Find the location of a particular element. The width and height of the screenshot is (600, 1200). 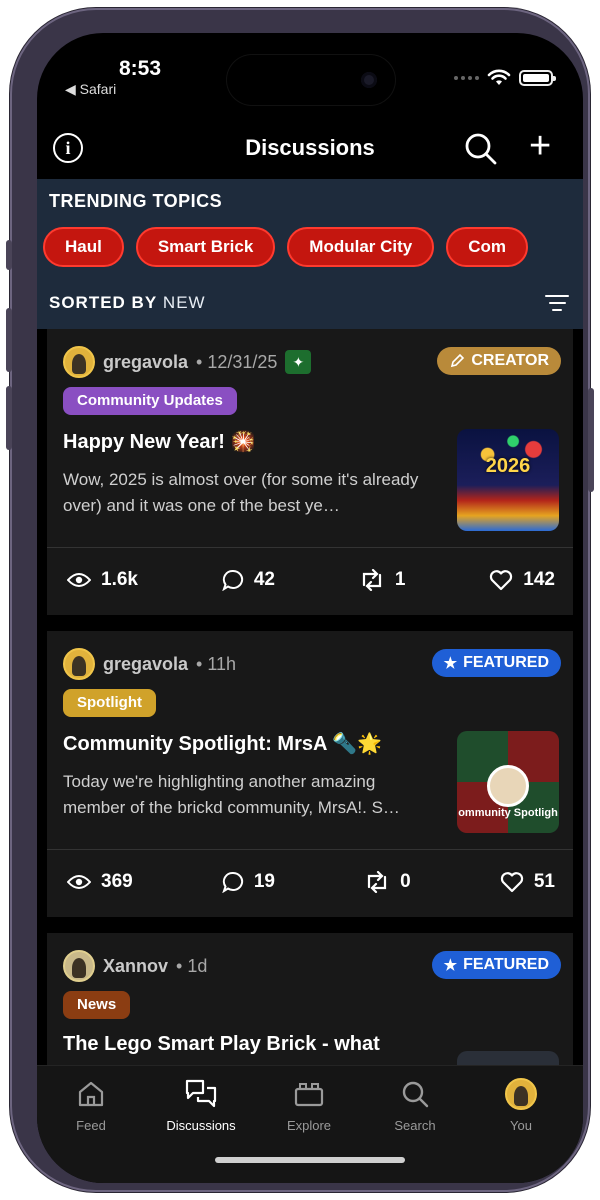

thumbnail-caption: ommunity Spotligh is located at coordinates (508, 813).